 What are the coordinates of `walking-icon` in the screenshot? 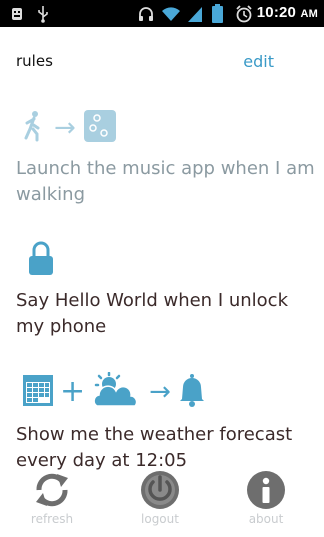 It's located at (34, 128).